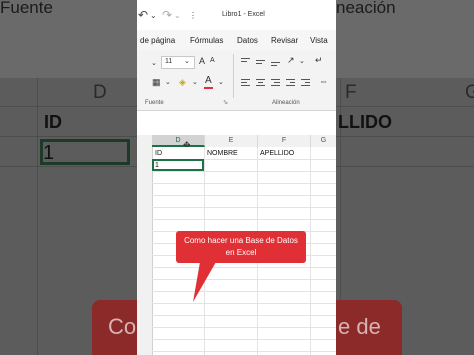  I want to click on align-center-icon, so click(260, 82).